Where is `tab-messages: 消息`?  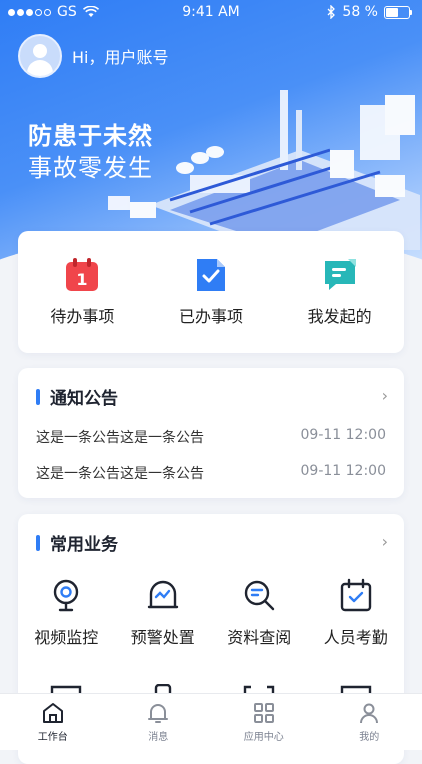 tab-messages: 消息 is located at coordinates (158, 722).